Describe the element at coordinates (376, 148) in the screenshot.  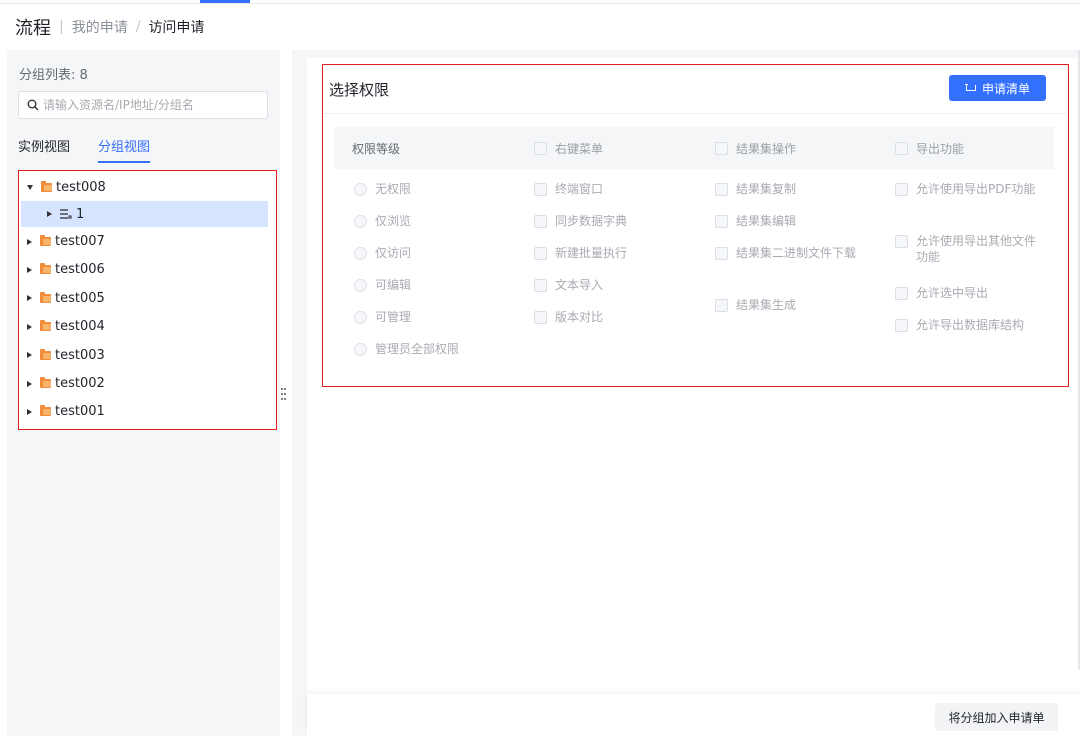
I see `header-level-label: 权限等级` at that location.